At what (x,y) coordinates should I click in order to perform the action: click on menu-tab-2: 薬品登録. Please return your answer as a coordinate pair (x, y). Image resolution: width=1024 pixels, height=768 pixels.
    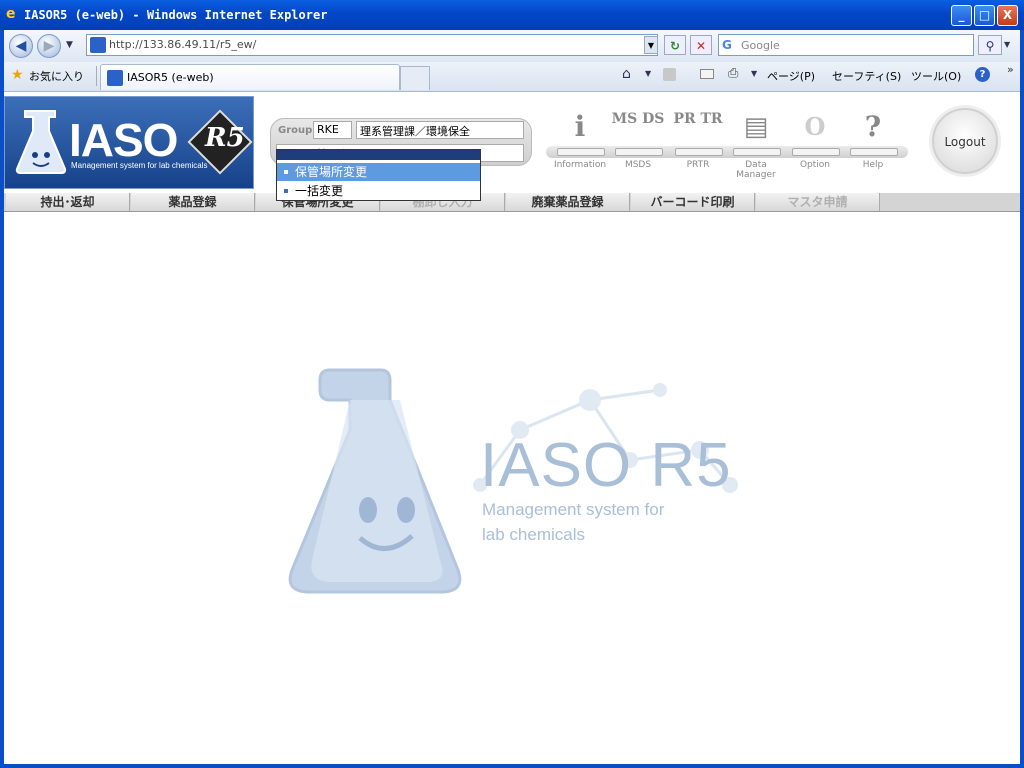
    Looking at the image, I should click on (193, 202).